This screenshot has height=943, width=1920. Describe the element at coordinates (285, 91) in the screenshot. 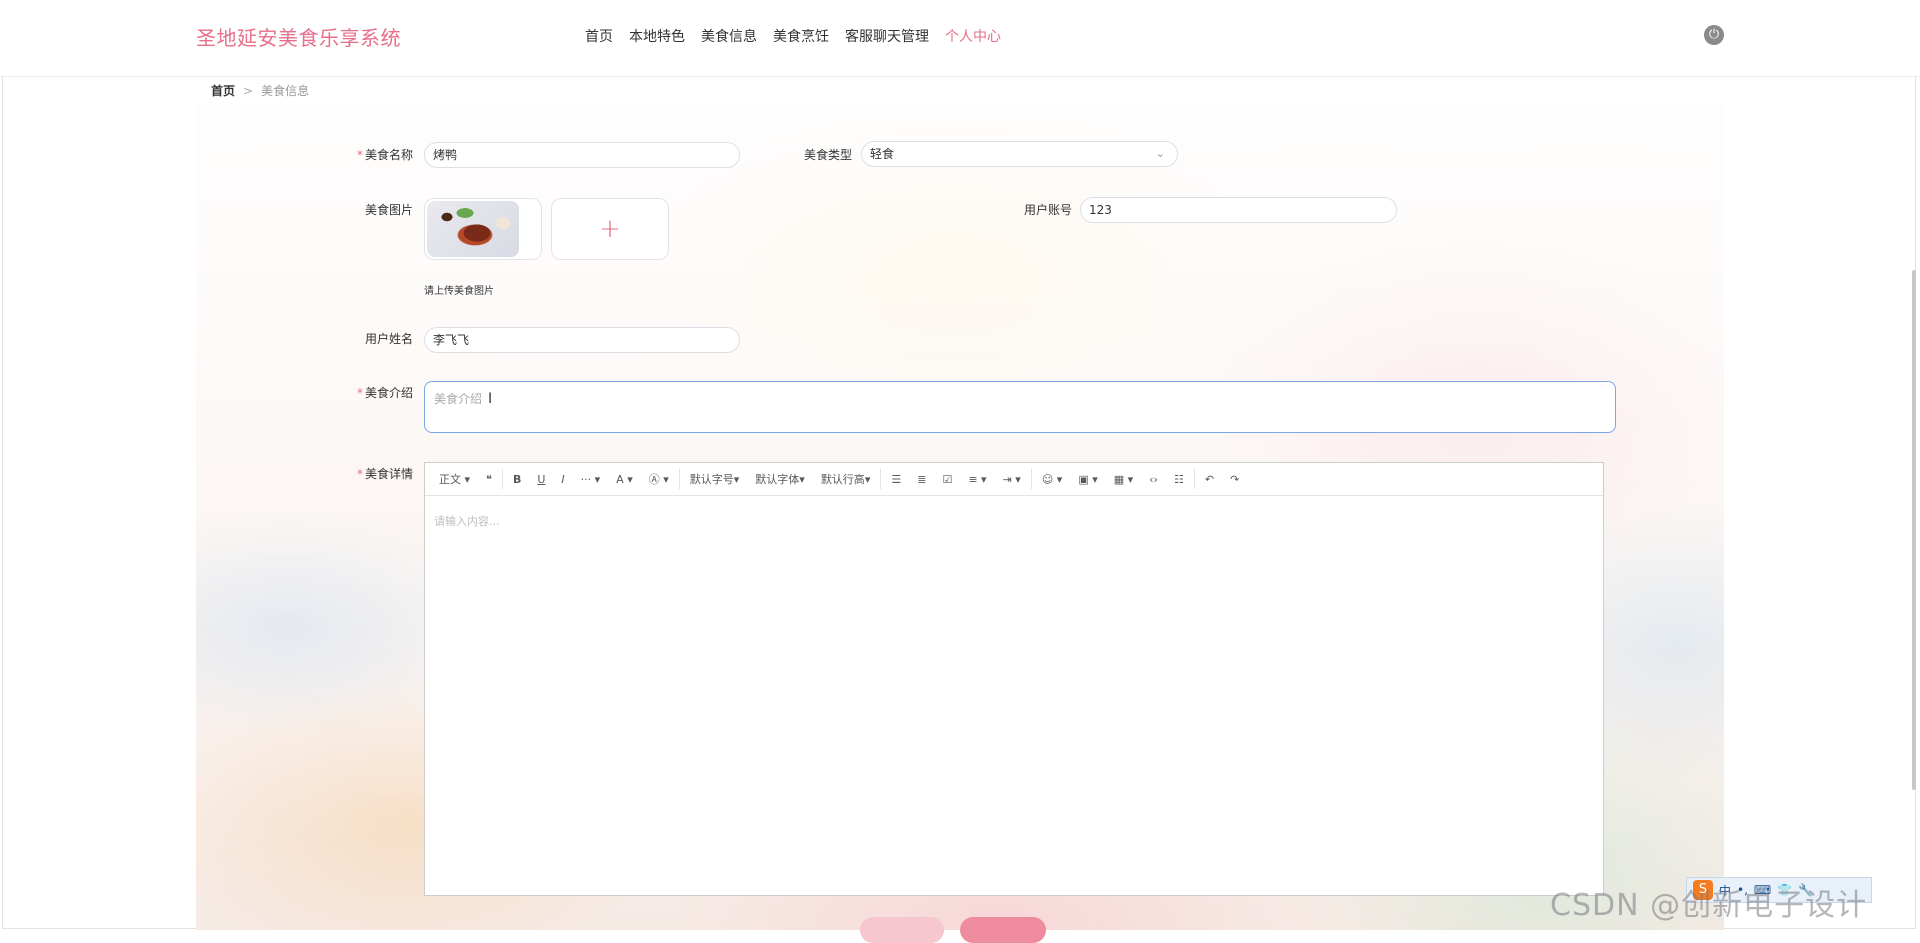

I see `breadcrumb-current: 美食信息` at that location.